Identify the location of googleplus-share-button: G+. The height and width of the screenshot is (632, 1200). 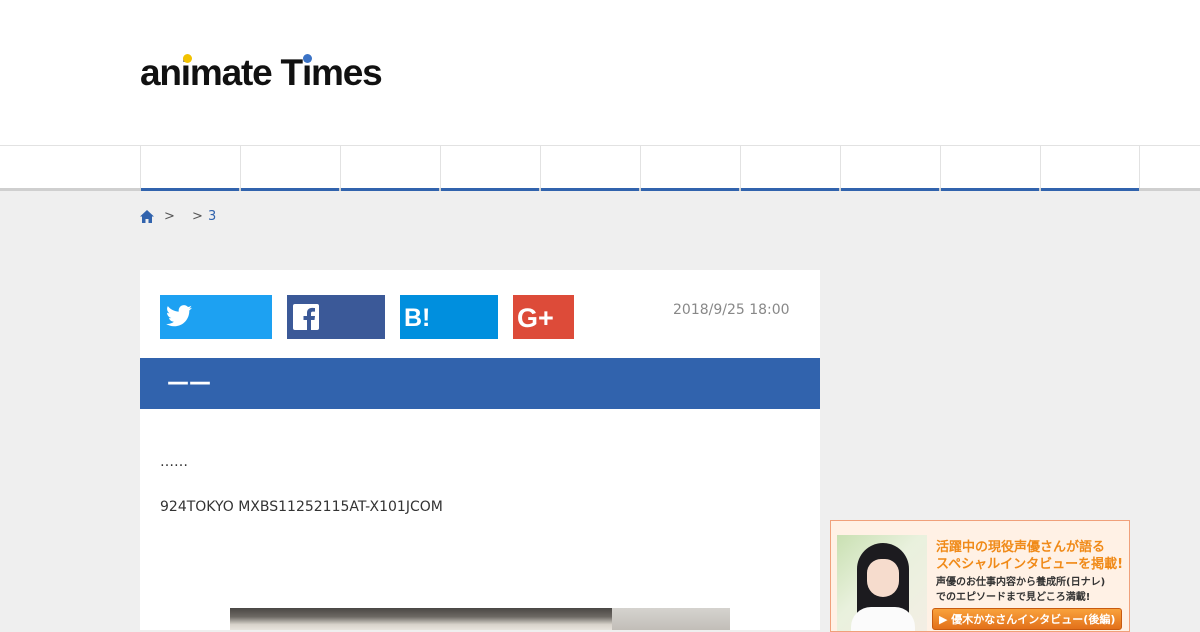
(543, 317).